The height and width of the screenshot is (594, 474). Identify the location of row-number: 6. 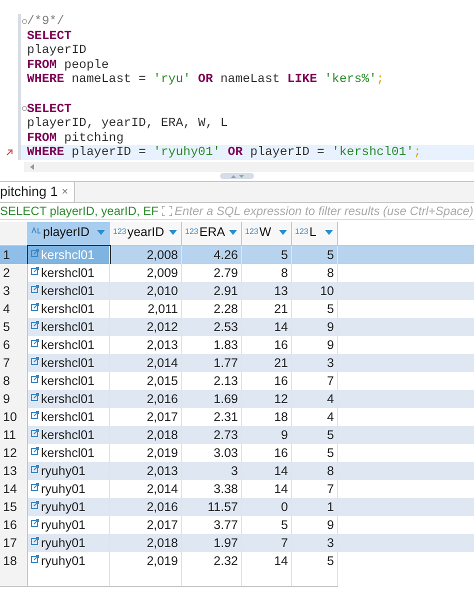
(14, 345).